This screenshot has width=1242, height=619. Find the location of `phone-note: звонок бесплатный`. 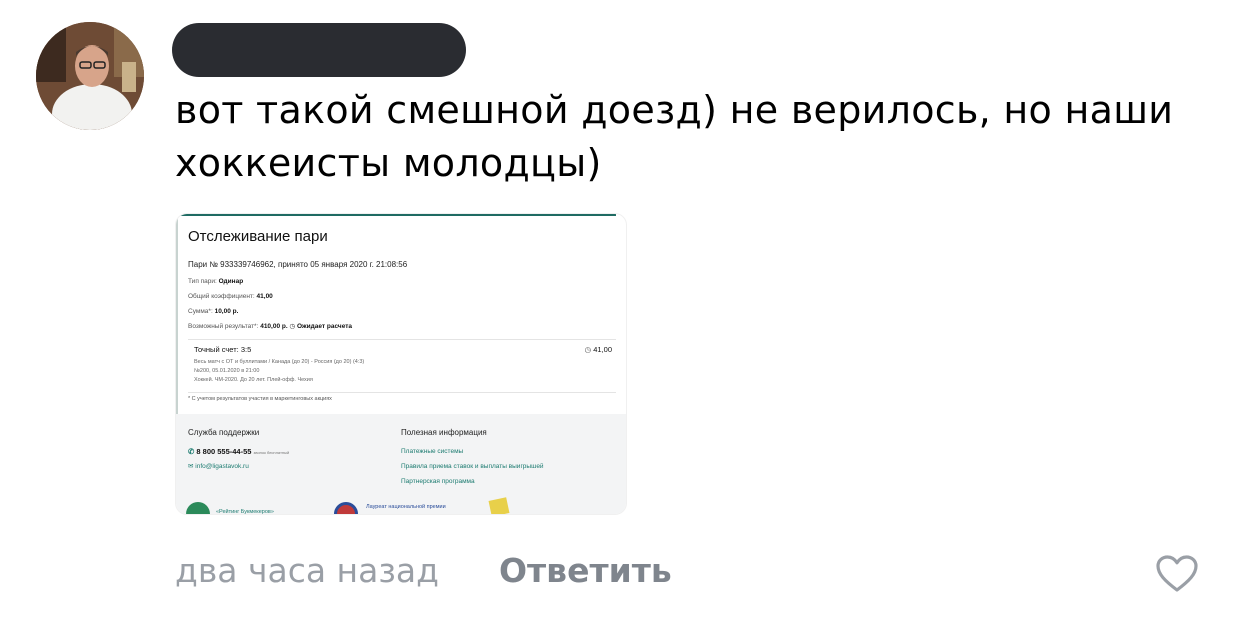

phone-note: звонок бесплатный is located at coordinates (271, 452).